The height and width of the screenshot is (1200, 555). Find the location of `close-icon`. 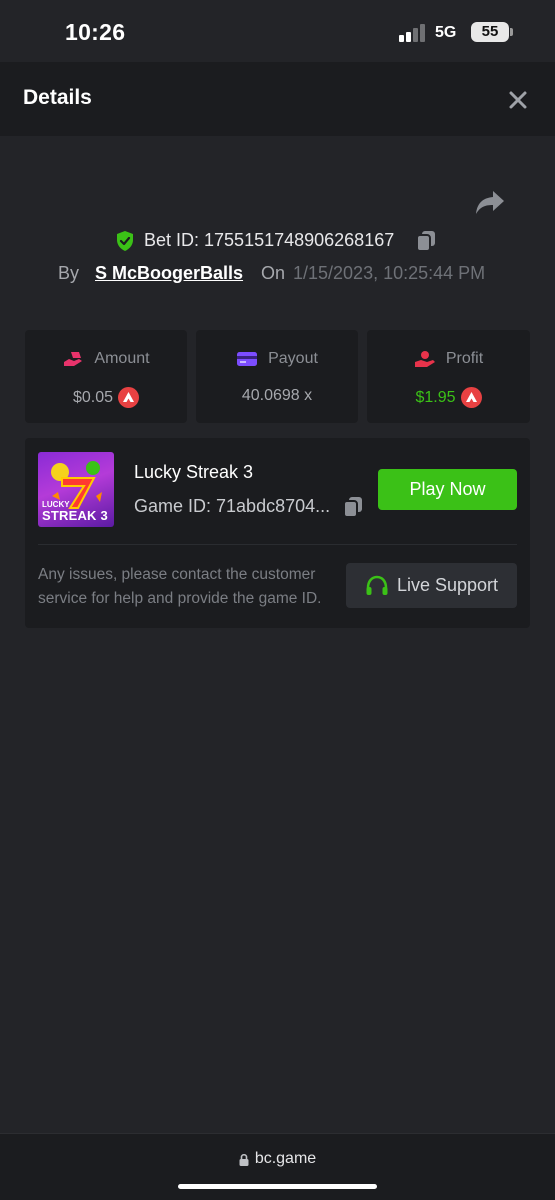

close-icon is located at coordinates (518, 100).